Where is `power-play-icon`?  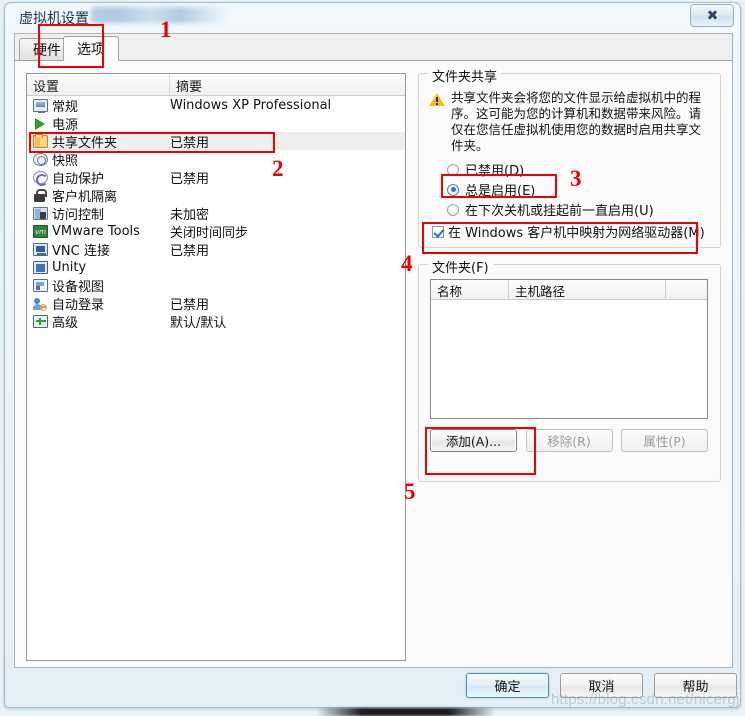 power-play-icon is located at coordinates (41, 123).